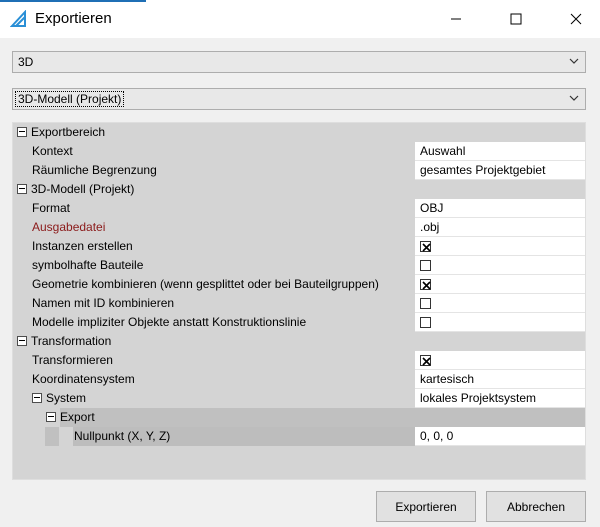 The height and width of the screenshot is (527, 600). I want to click on close-button, so click(576, 19).